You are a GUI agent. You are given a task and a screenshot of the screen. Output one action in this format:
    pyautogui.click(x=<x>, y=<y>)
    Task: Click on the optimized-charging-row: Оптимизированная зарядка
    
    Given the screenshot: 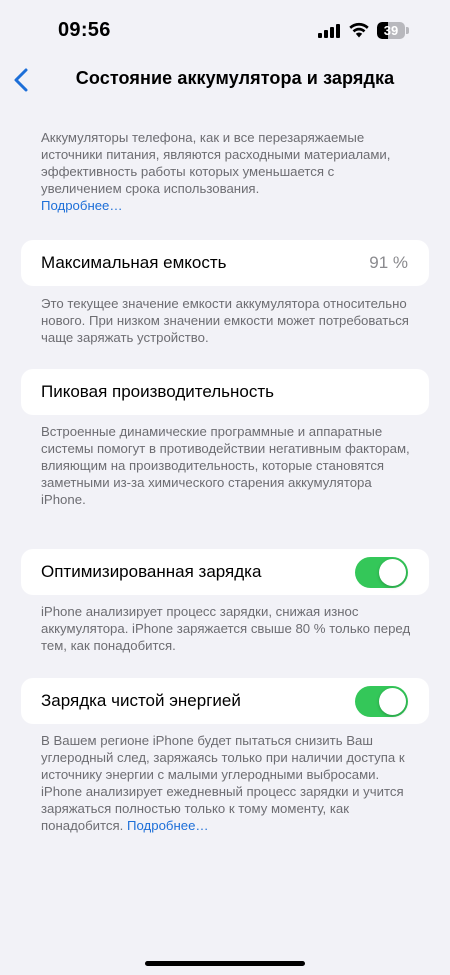 What is the action you would take?
    pyautogui.click(x=225, y=572)
    